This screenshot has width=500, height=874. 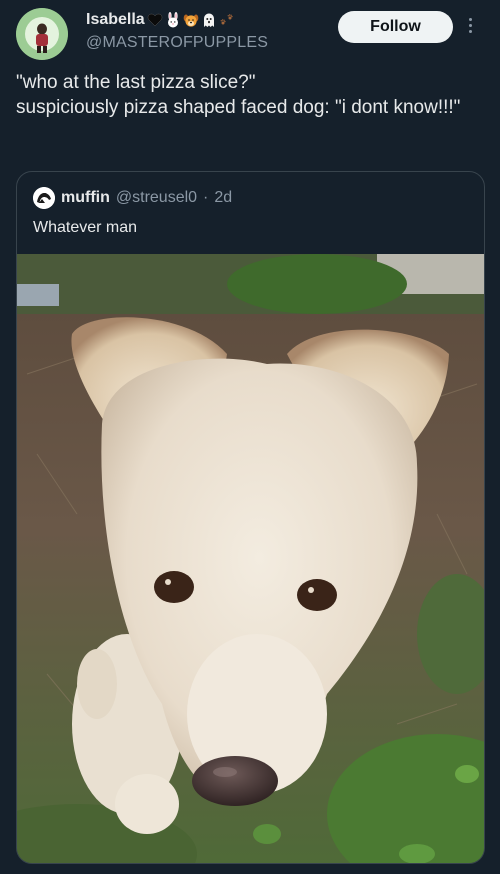 What do you see at coordinates (85, 227) in the screenshot?
I see `quoted-post-text: Whatever man` at bounding box center [85, 227].